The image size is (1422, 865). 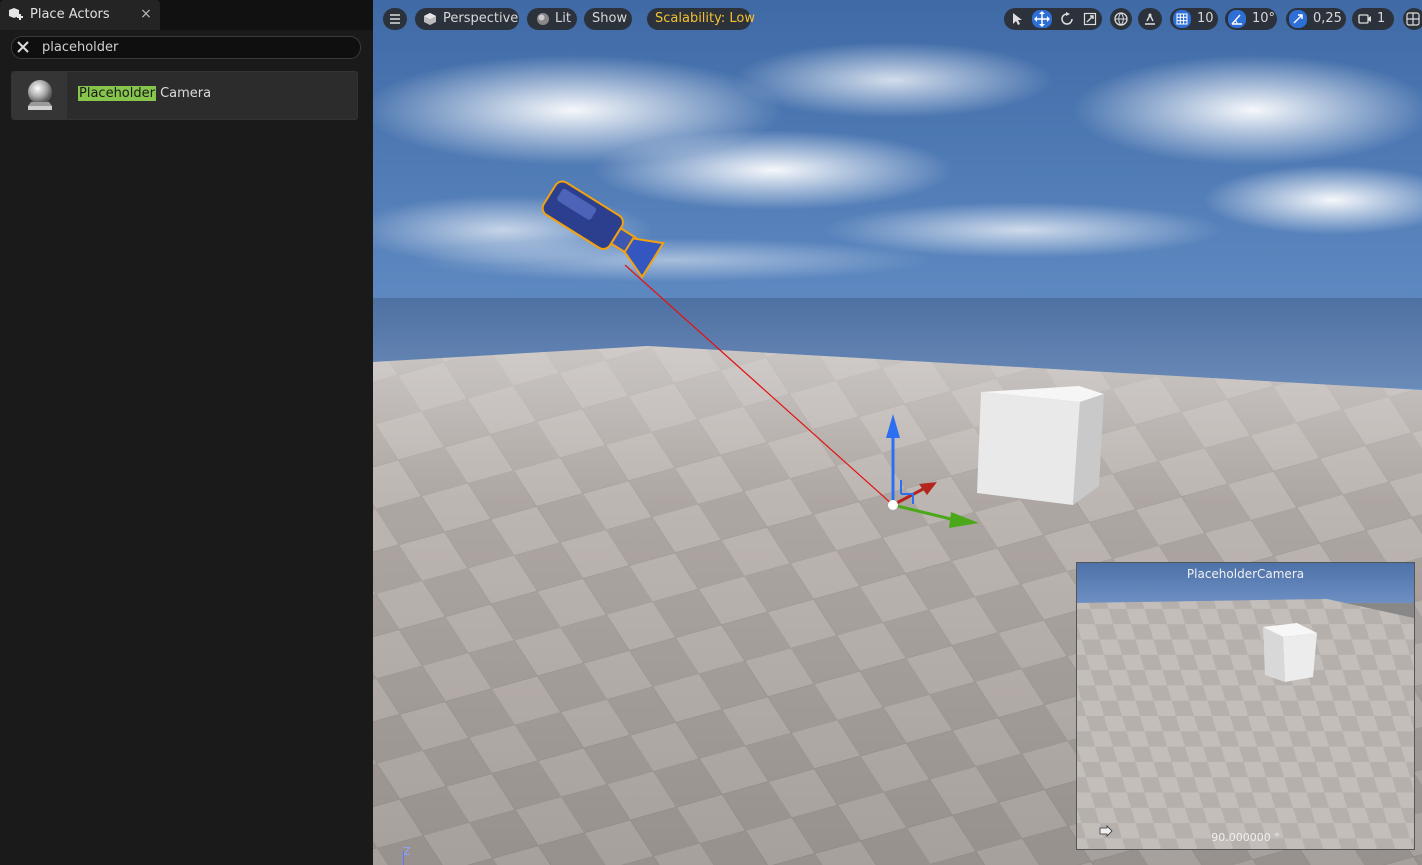 I want to click on search-input, so click(x=192, y=47).